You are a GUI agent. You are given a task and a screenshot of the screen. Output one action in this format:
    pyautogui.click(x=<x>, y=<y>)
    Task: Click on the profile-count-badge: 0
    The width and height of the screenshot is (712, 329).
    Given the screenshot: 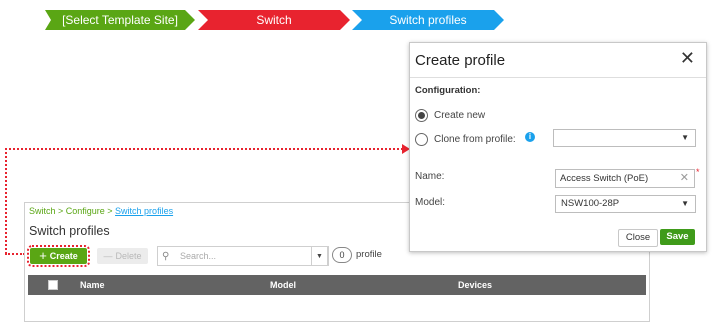 What is the action you would take?
    pyautogui.click(x=342, y=255)
    